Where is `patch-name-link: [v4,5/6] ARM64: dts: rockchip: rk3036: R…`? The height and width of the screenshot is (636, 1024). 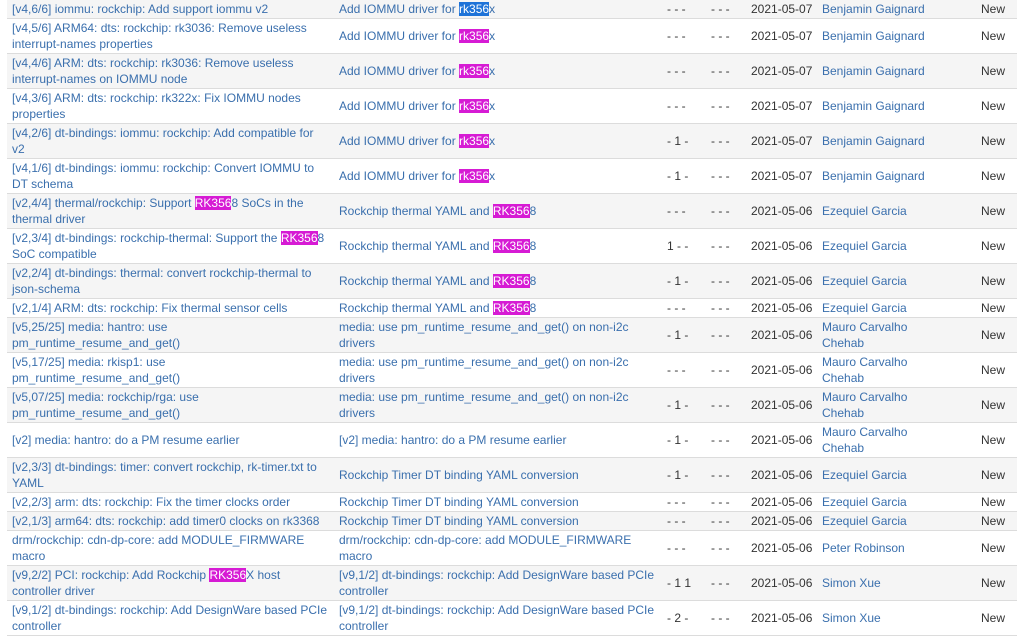
patch-name-link: [v4,5/6] ARM64: dts: rockchip: rk3036: R… is located at coordinates (159, 36).